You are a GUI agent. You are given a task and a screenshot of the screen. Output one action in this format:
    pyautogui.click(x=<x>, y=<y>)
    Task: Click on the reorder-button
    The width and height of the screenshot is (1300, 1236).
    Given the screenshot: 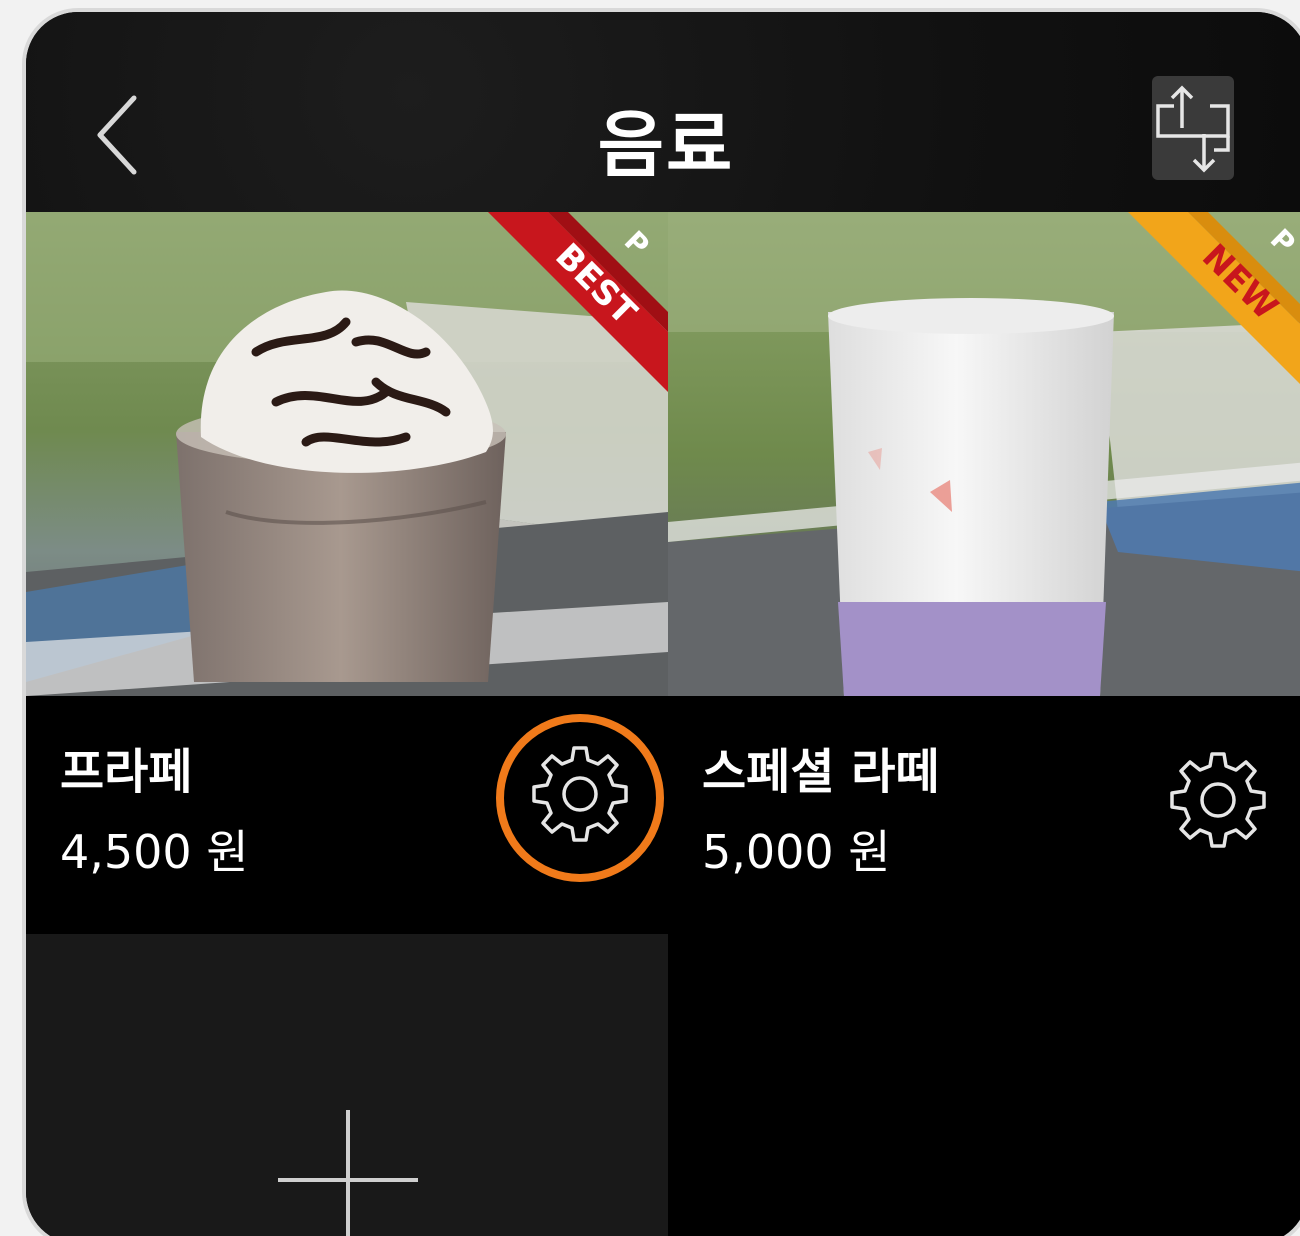 What is the action you would take?
    pyautogui.click(x=1193, y=128)
    